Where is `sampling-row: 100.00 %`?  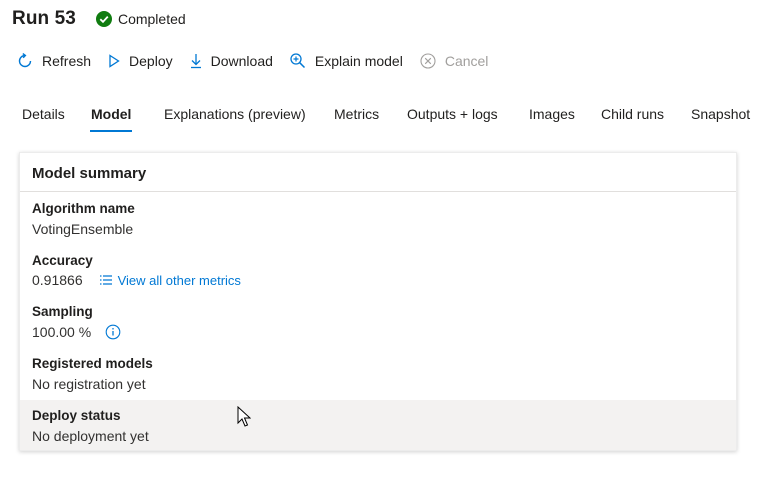
sampling-row: 100.00 % is located at coordinates (76, 332).